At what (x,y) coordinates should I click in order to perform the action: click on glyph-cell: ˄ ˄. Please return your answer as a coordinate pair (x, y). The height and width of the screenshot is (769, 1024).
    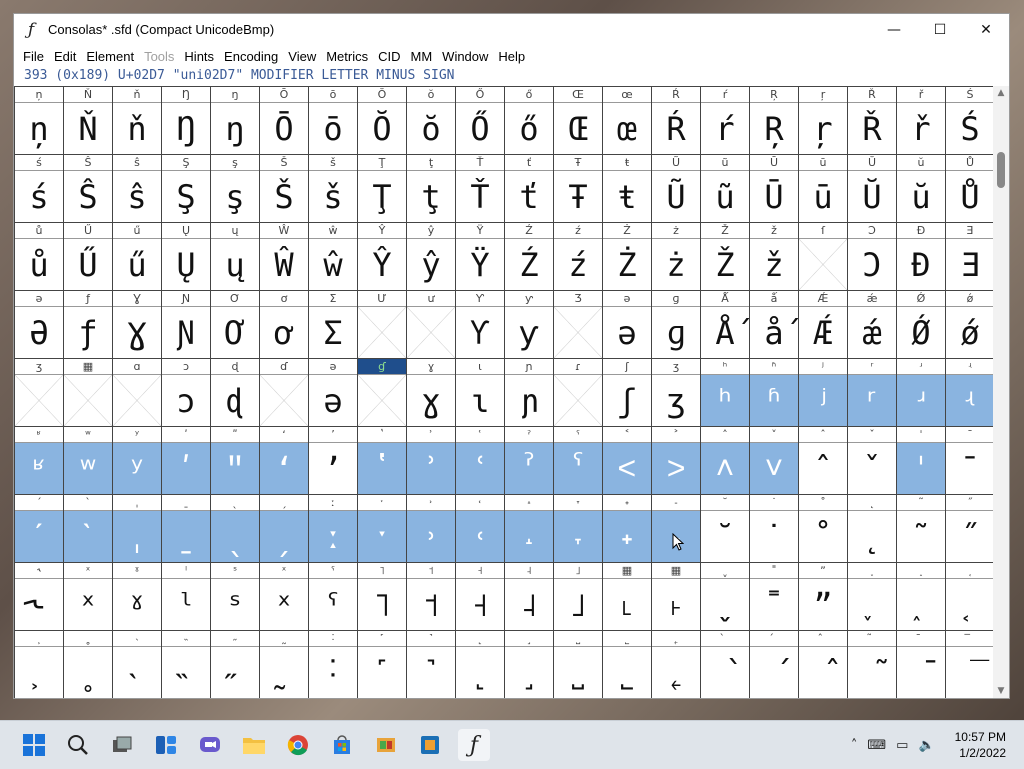
    Looking at the image, I should click on (725, 461).